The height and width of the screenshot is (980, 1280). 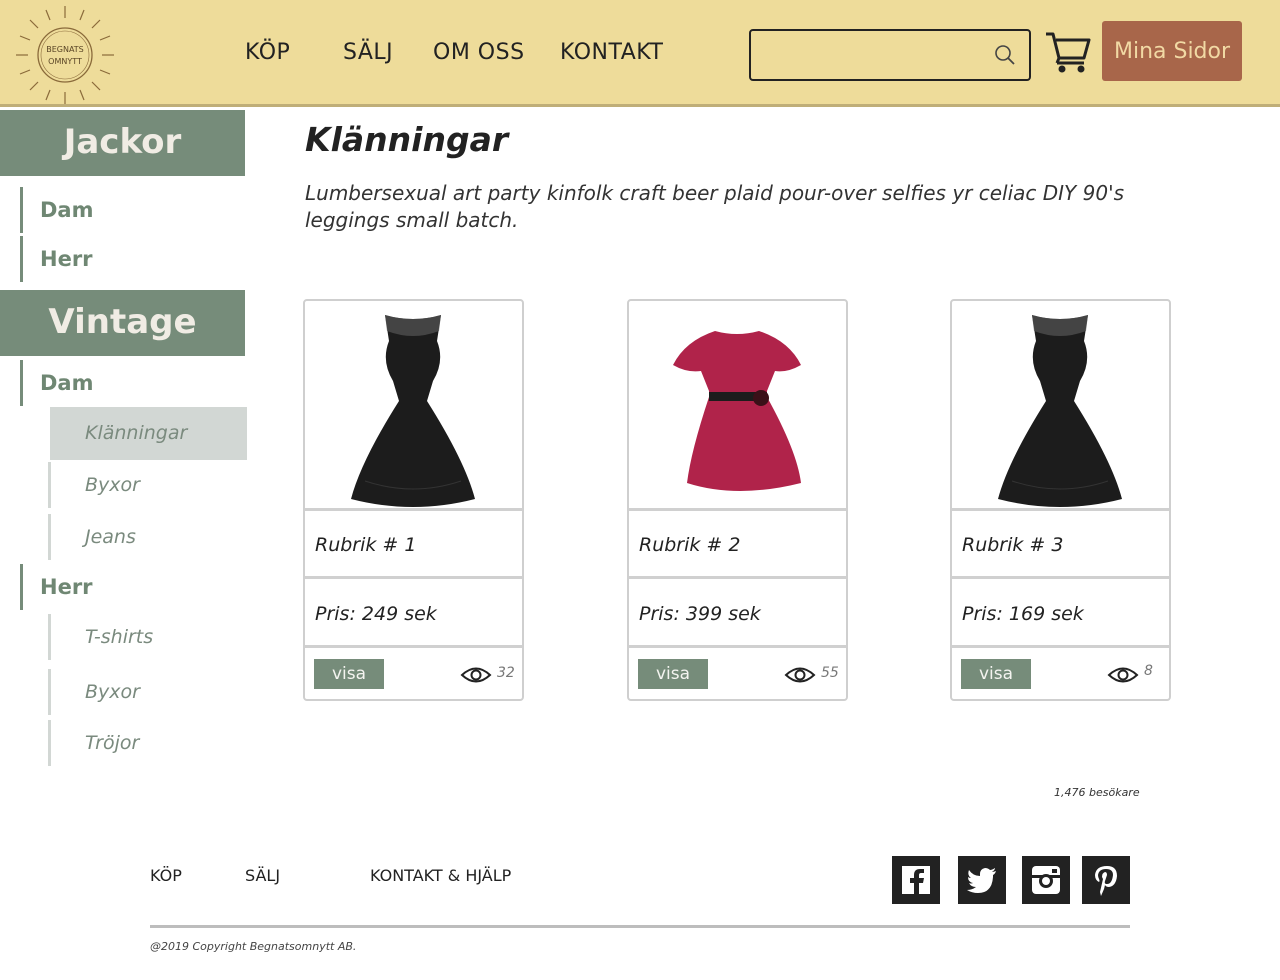 I want to click on visitor-counter: 1,476 besökare, so click(x=1097, y=792).